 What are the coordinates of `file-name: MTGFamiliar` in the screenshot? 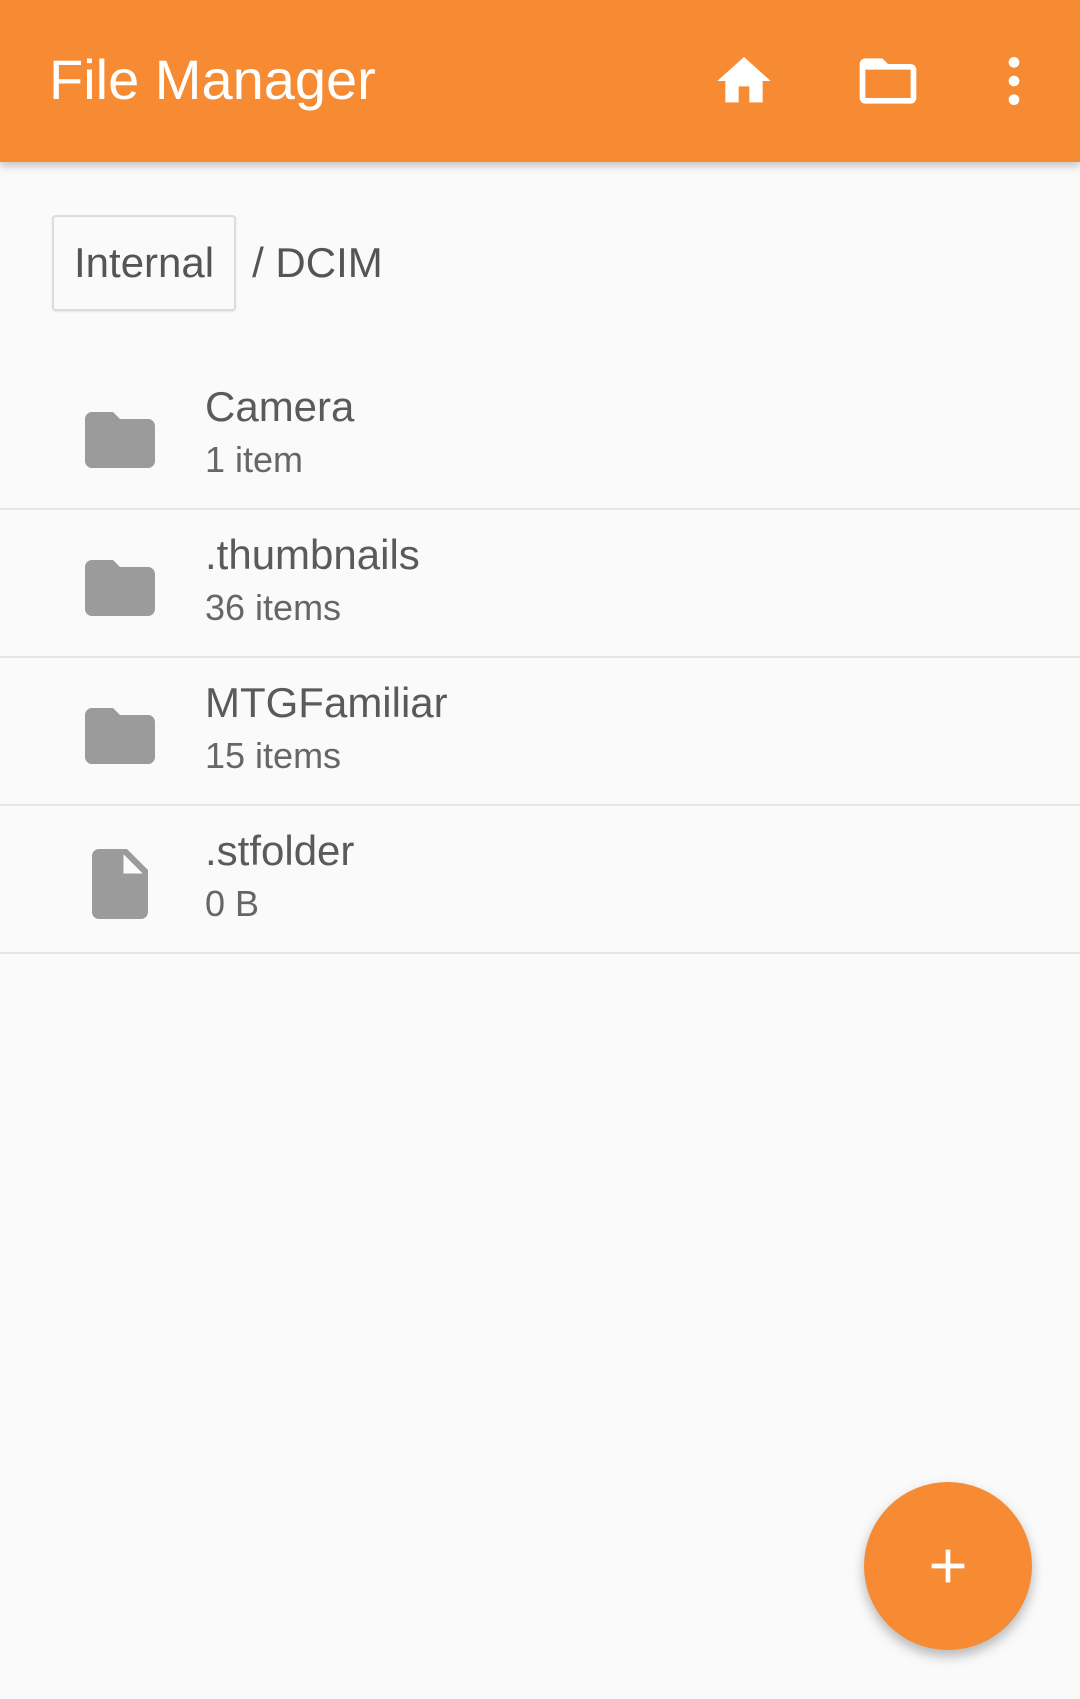 It's located at (326, 702).